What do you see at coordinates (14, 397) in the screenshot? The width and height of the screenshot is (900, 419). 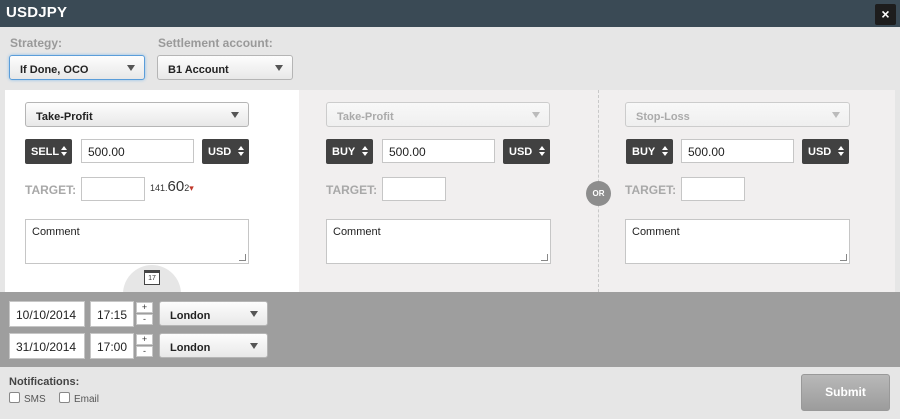 I see `sms-checkbox` at bounding box center [14, 397].